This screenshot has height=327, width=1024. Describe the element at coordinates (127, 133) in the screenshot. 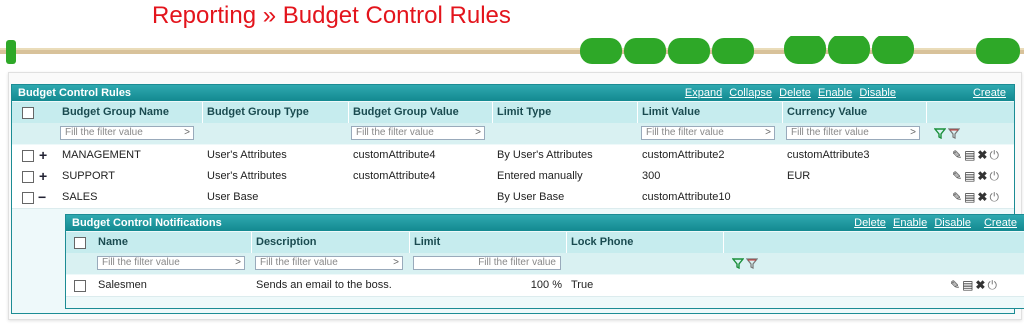

I see `filter-name-input: Fill the filter value >` at that location.